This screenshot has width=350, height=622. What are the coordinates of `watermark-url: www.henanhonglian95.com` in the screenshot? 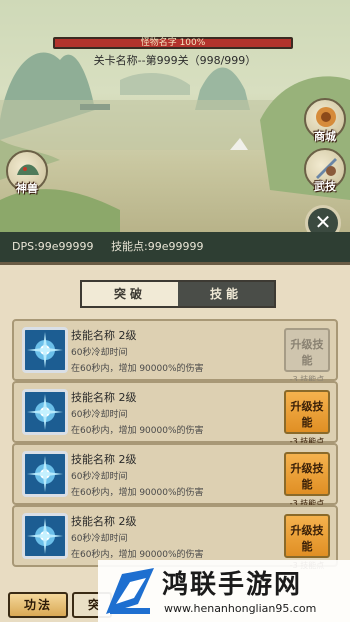 It's located at (240, 608).